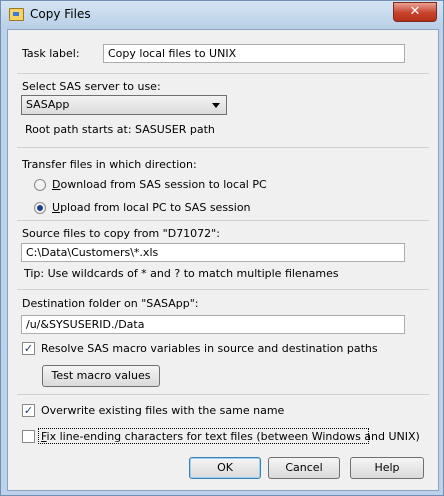  I want to click on upload-label-text: pload from local PC to SAS session, so click(155, 207).